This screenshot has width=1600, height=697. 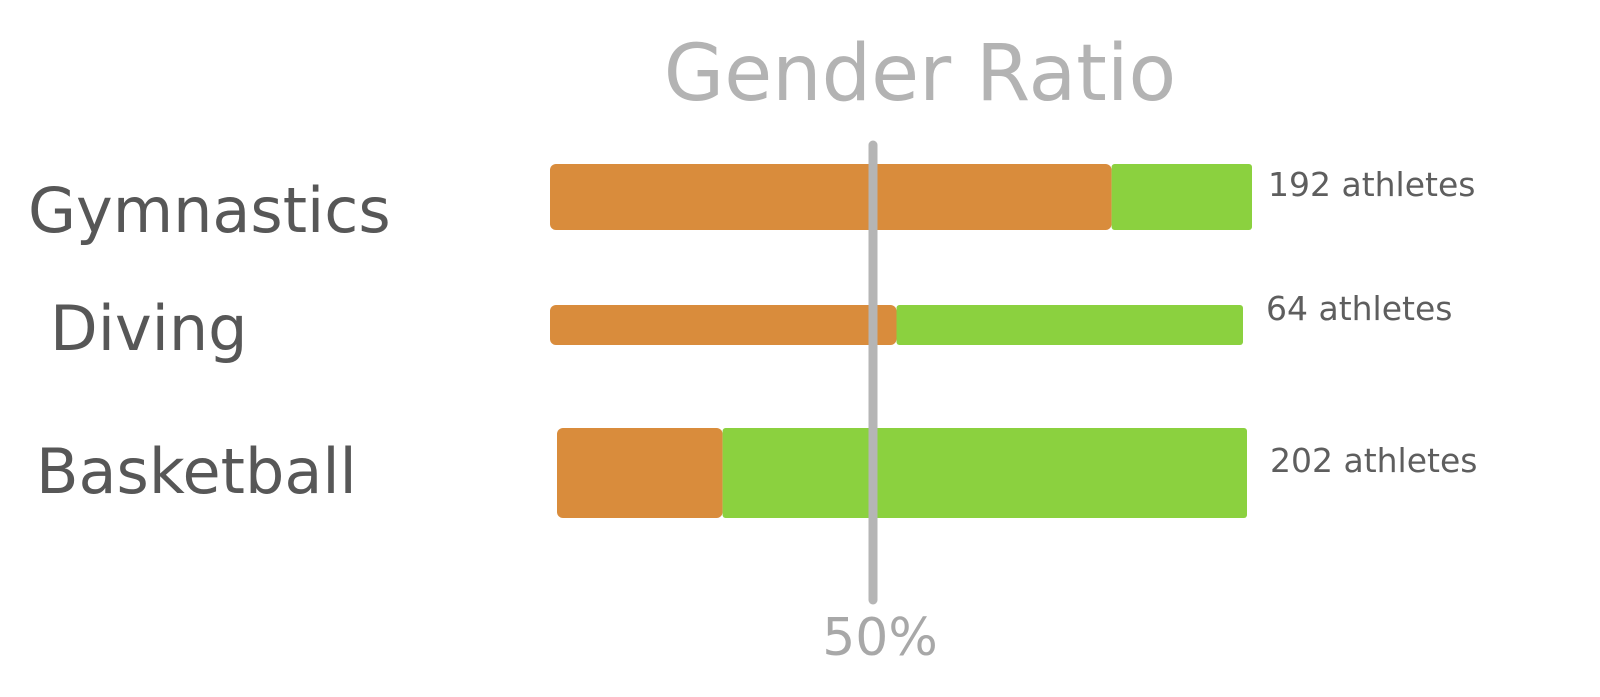 What do you see at coordinates (723, 325) in the screenshot?
I see `bar-segment-diving-orange` at bounding box center [723, 325].